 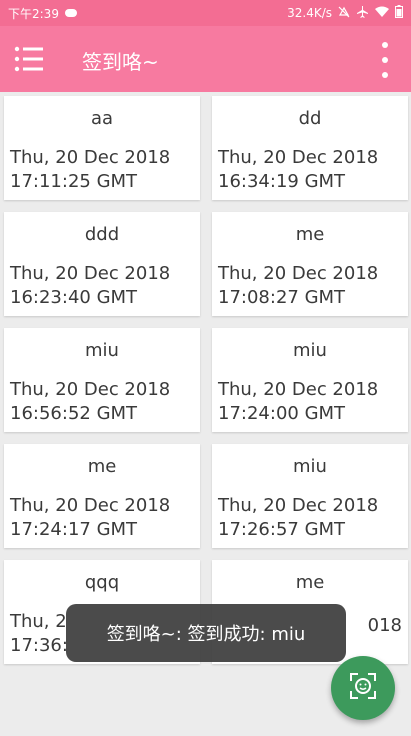 What do you see at coordinates (310, 118) in the screenshot?
I see `card-name: dd` at bounding box center [310, 118].